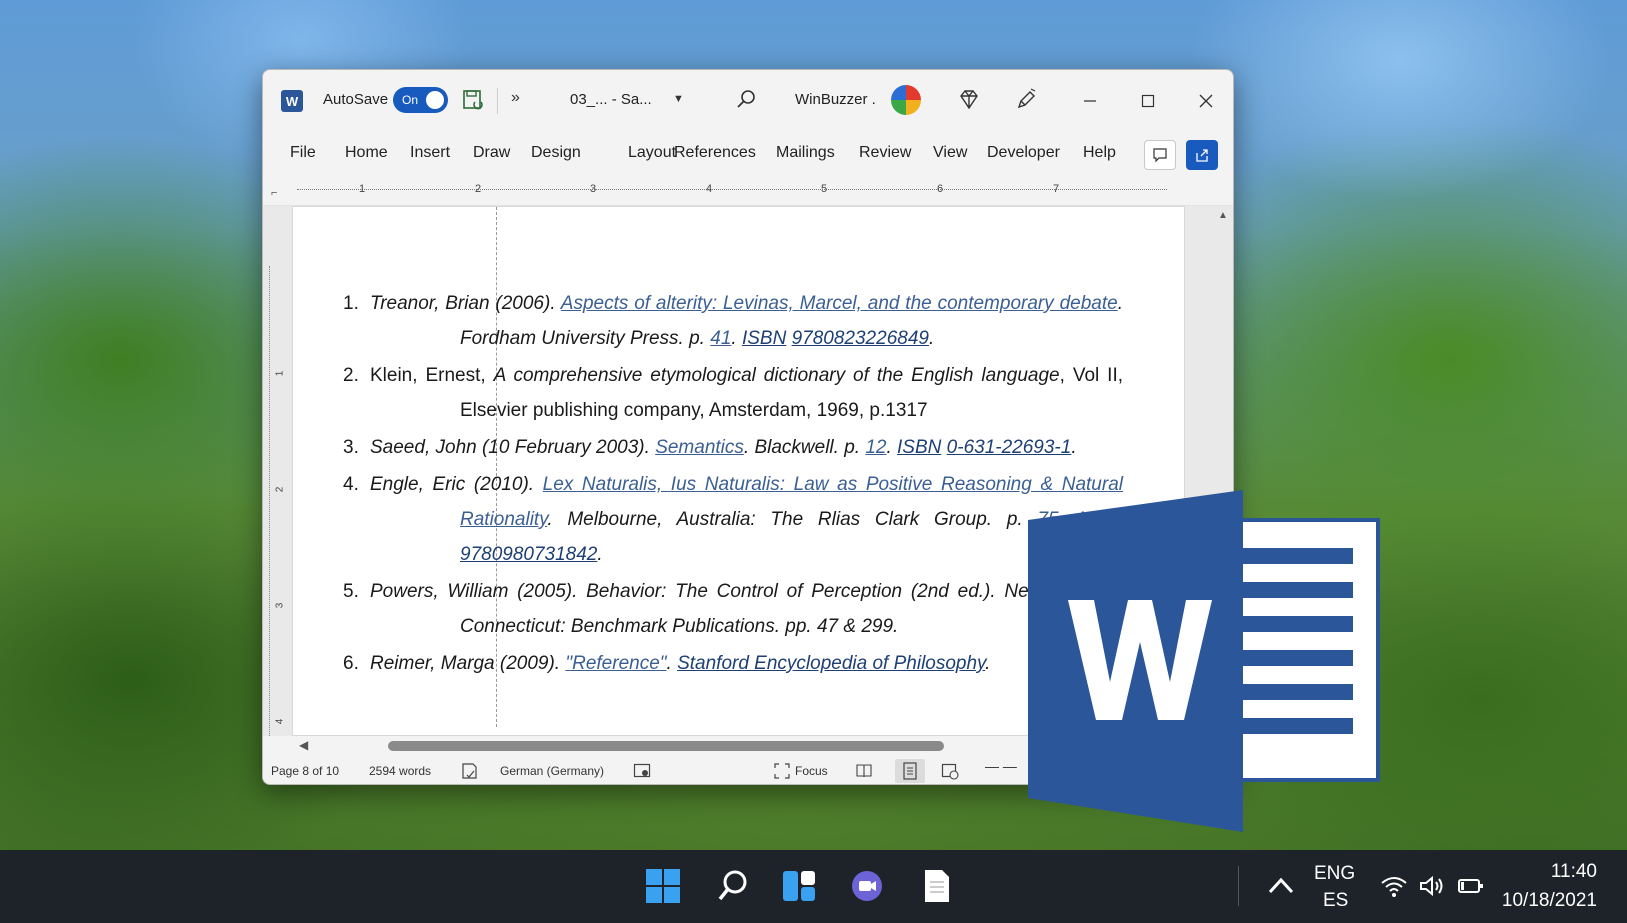 The image size is (1627, 923). What do you see at coordinates (552, 771) in the screenshot?
I see `language-indicator: German (Germany)` at bounding box center [552, 771].